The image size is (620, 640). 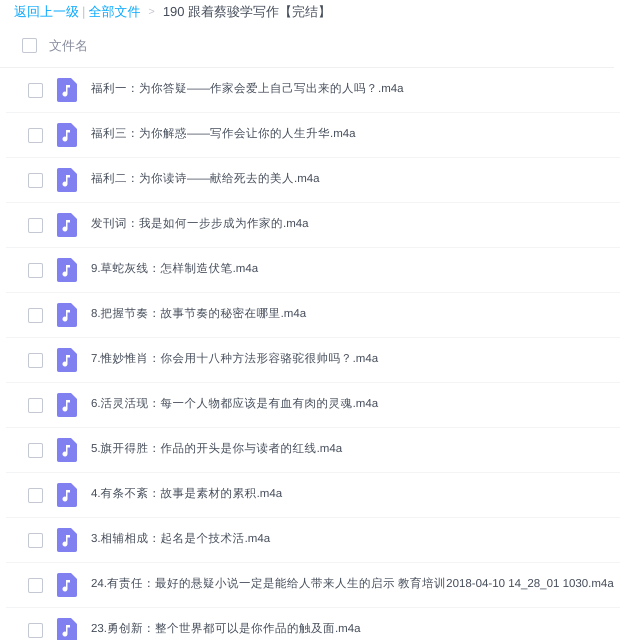 What do you see at coordinates (247, 90) in the screenshot?
I see `file-name: 福利一：为你答疑——作家会爱上自己写出来的人吗？.m4a` at bounding box center [247, 90].